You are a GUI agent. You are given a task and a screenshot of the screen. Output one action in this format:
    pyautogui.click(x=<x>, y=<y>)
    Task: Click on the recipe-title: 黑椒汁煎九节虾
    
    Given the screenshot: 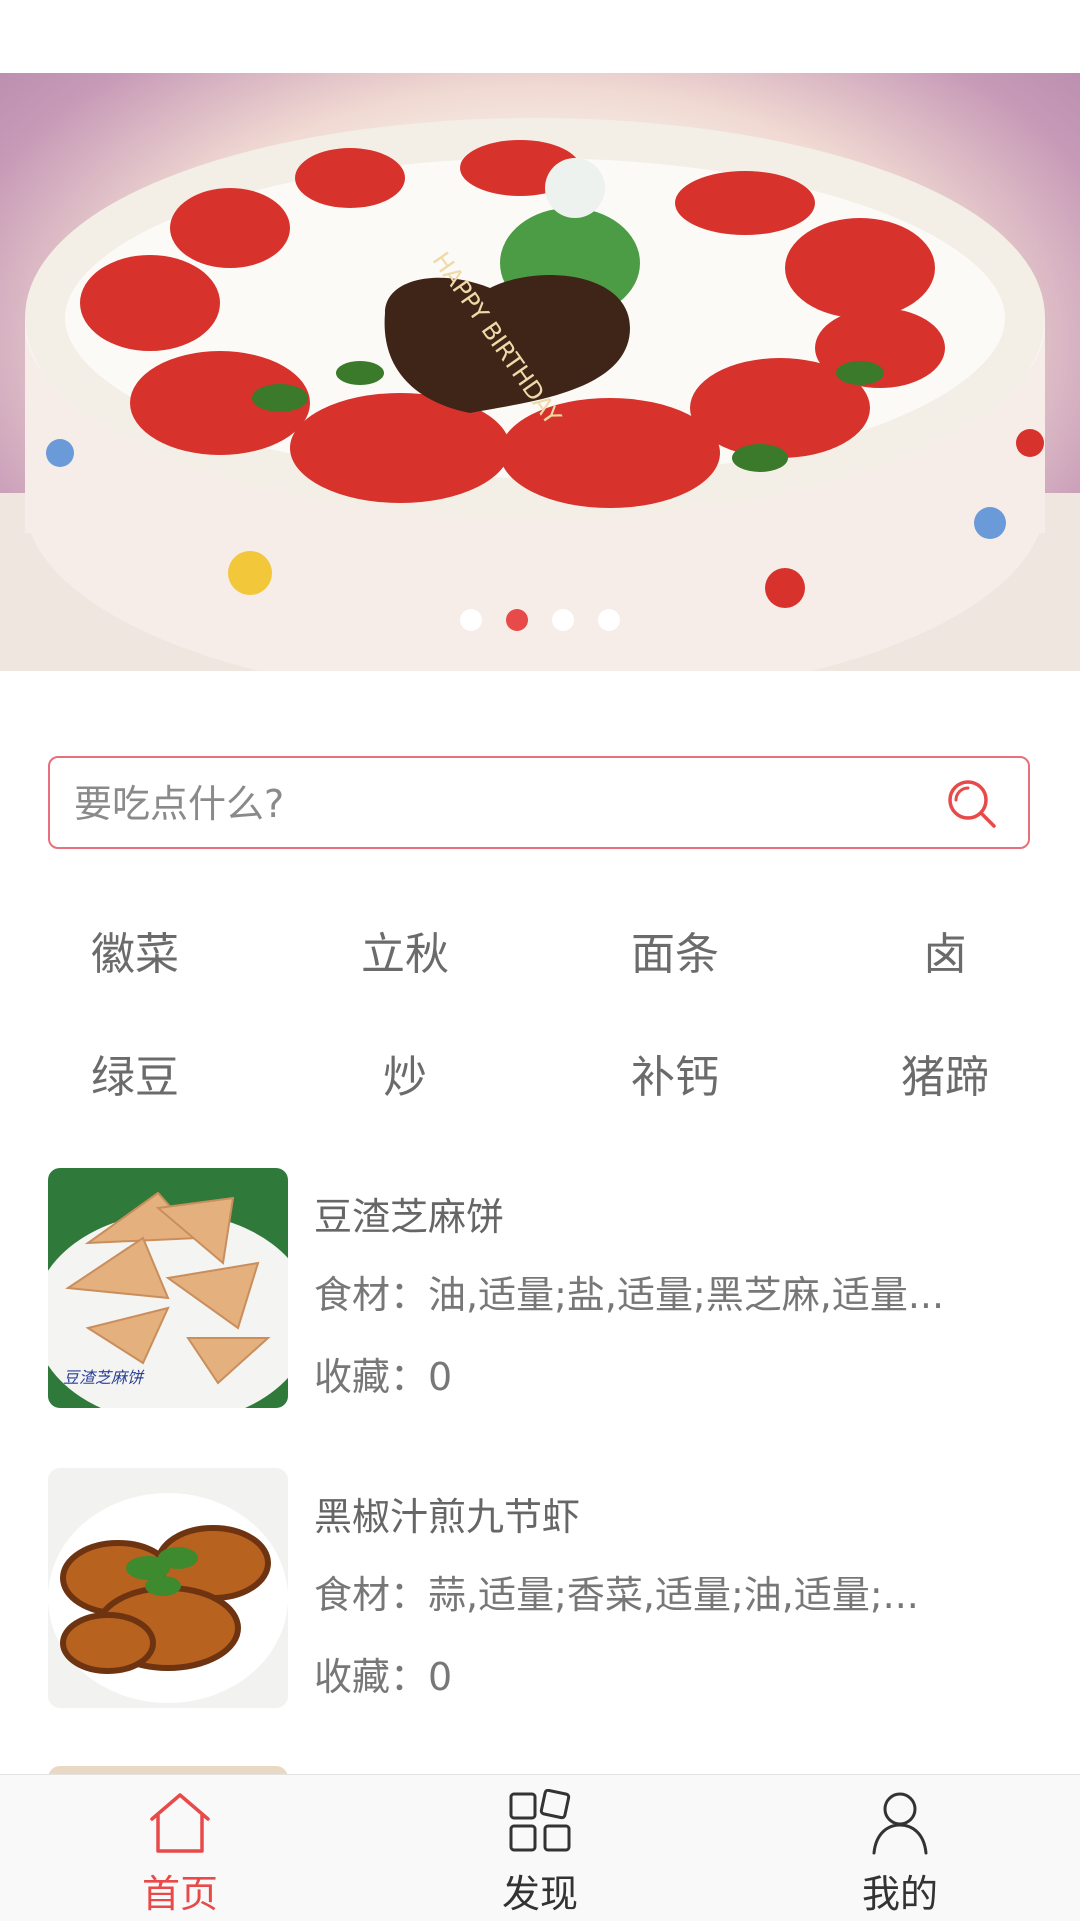 What is the action you would take?
    pyautogui.click(x=447, y=1513)
    